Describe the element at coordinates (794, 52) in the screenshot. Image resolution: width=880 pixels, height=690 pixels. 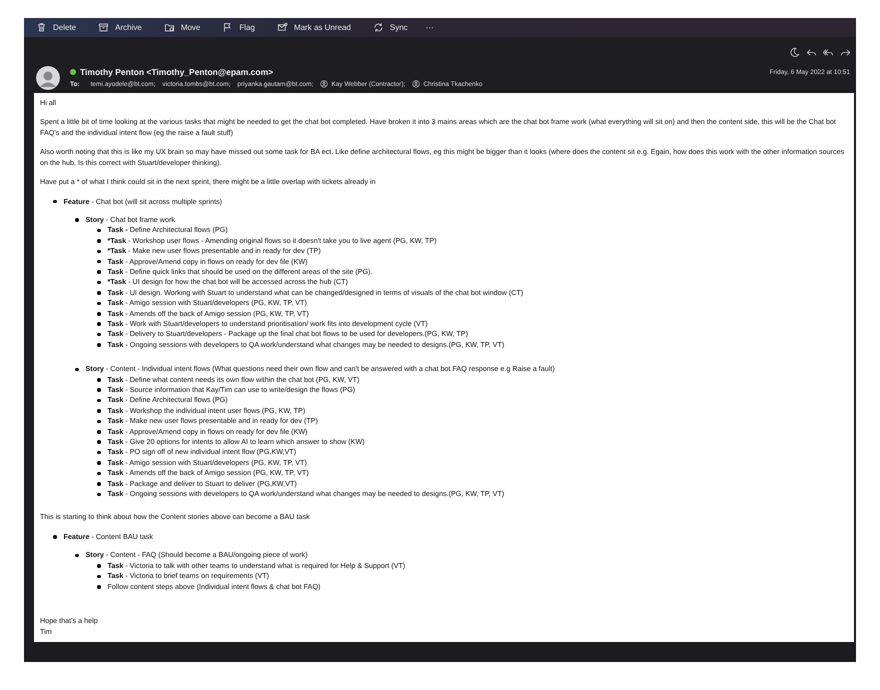
I see `moon-button` at that location.